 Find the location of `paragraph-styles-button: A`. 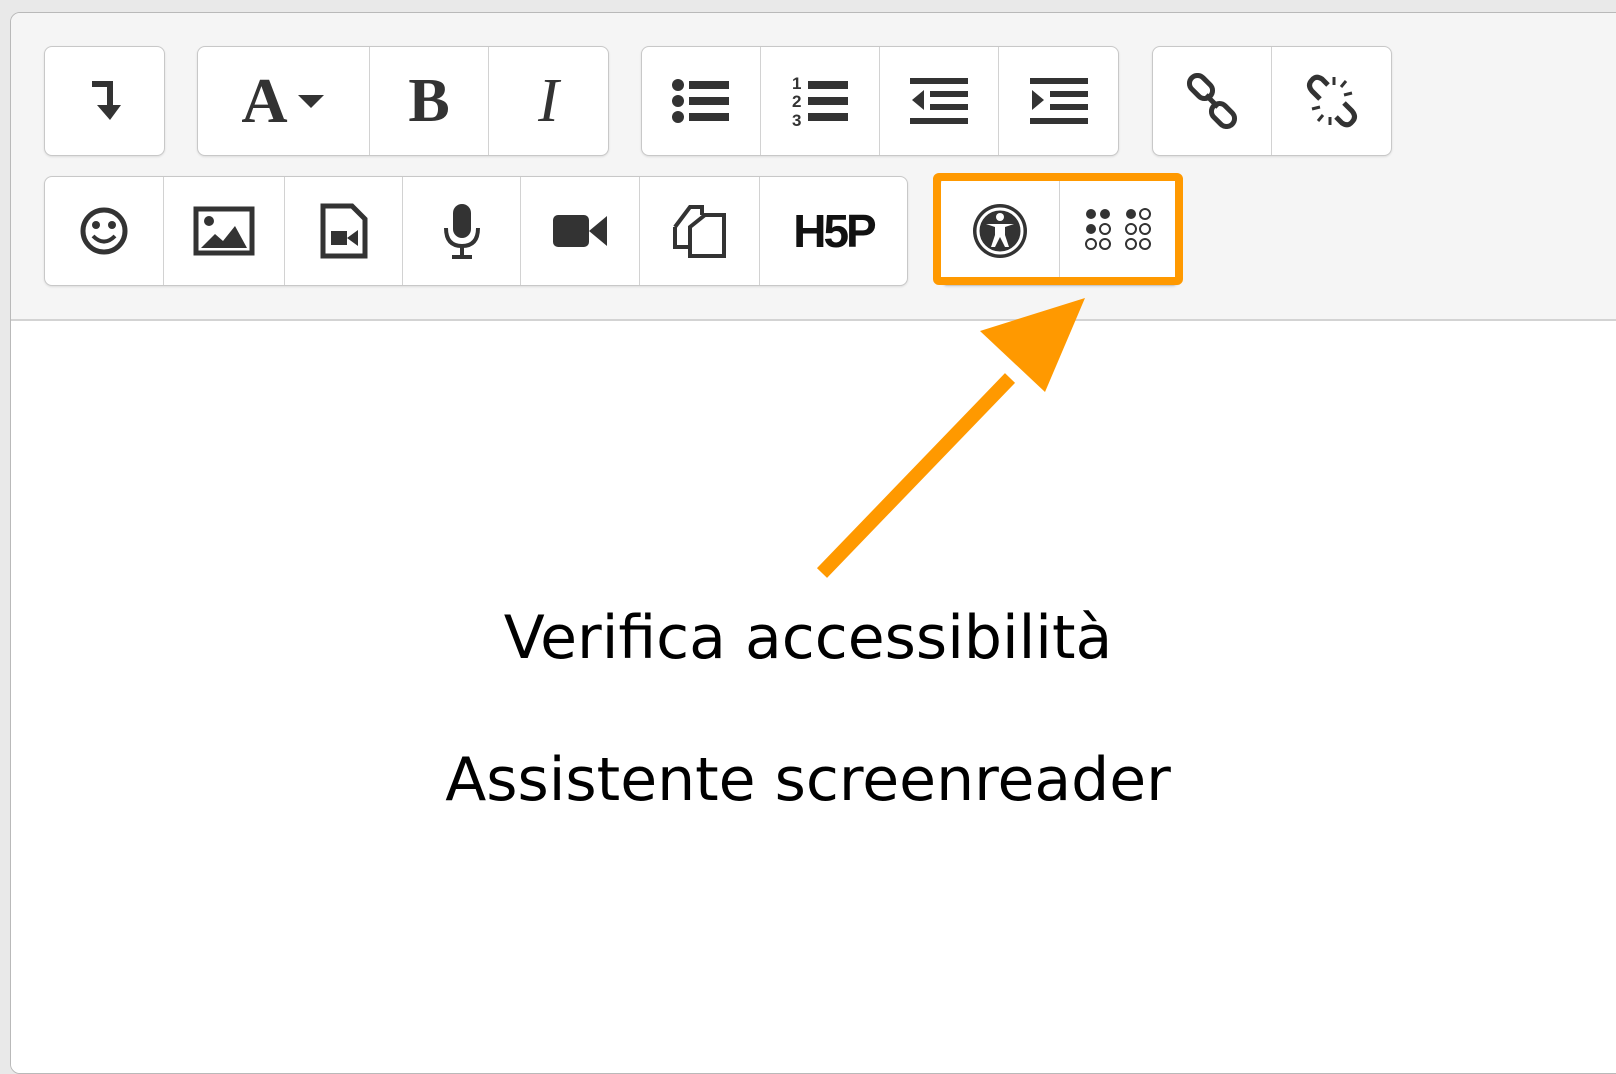

paragraph-styles-button: A is located at coordinates (284, 101).